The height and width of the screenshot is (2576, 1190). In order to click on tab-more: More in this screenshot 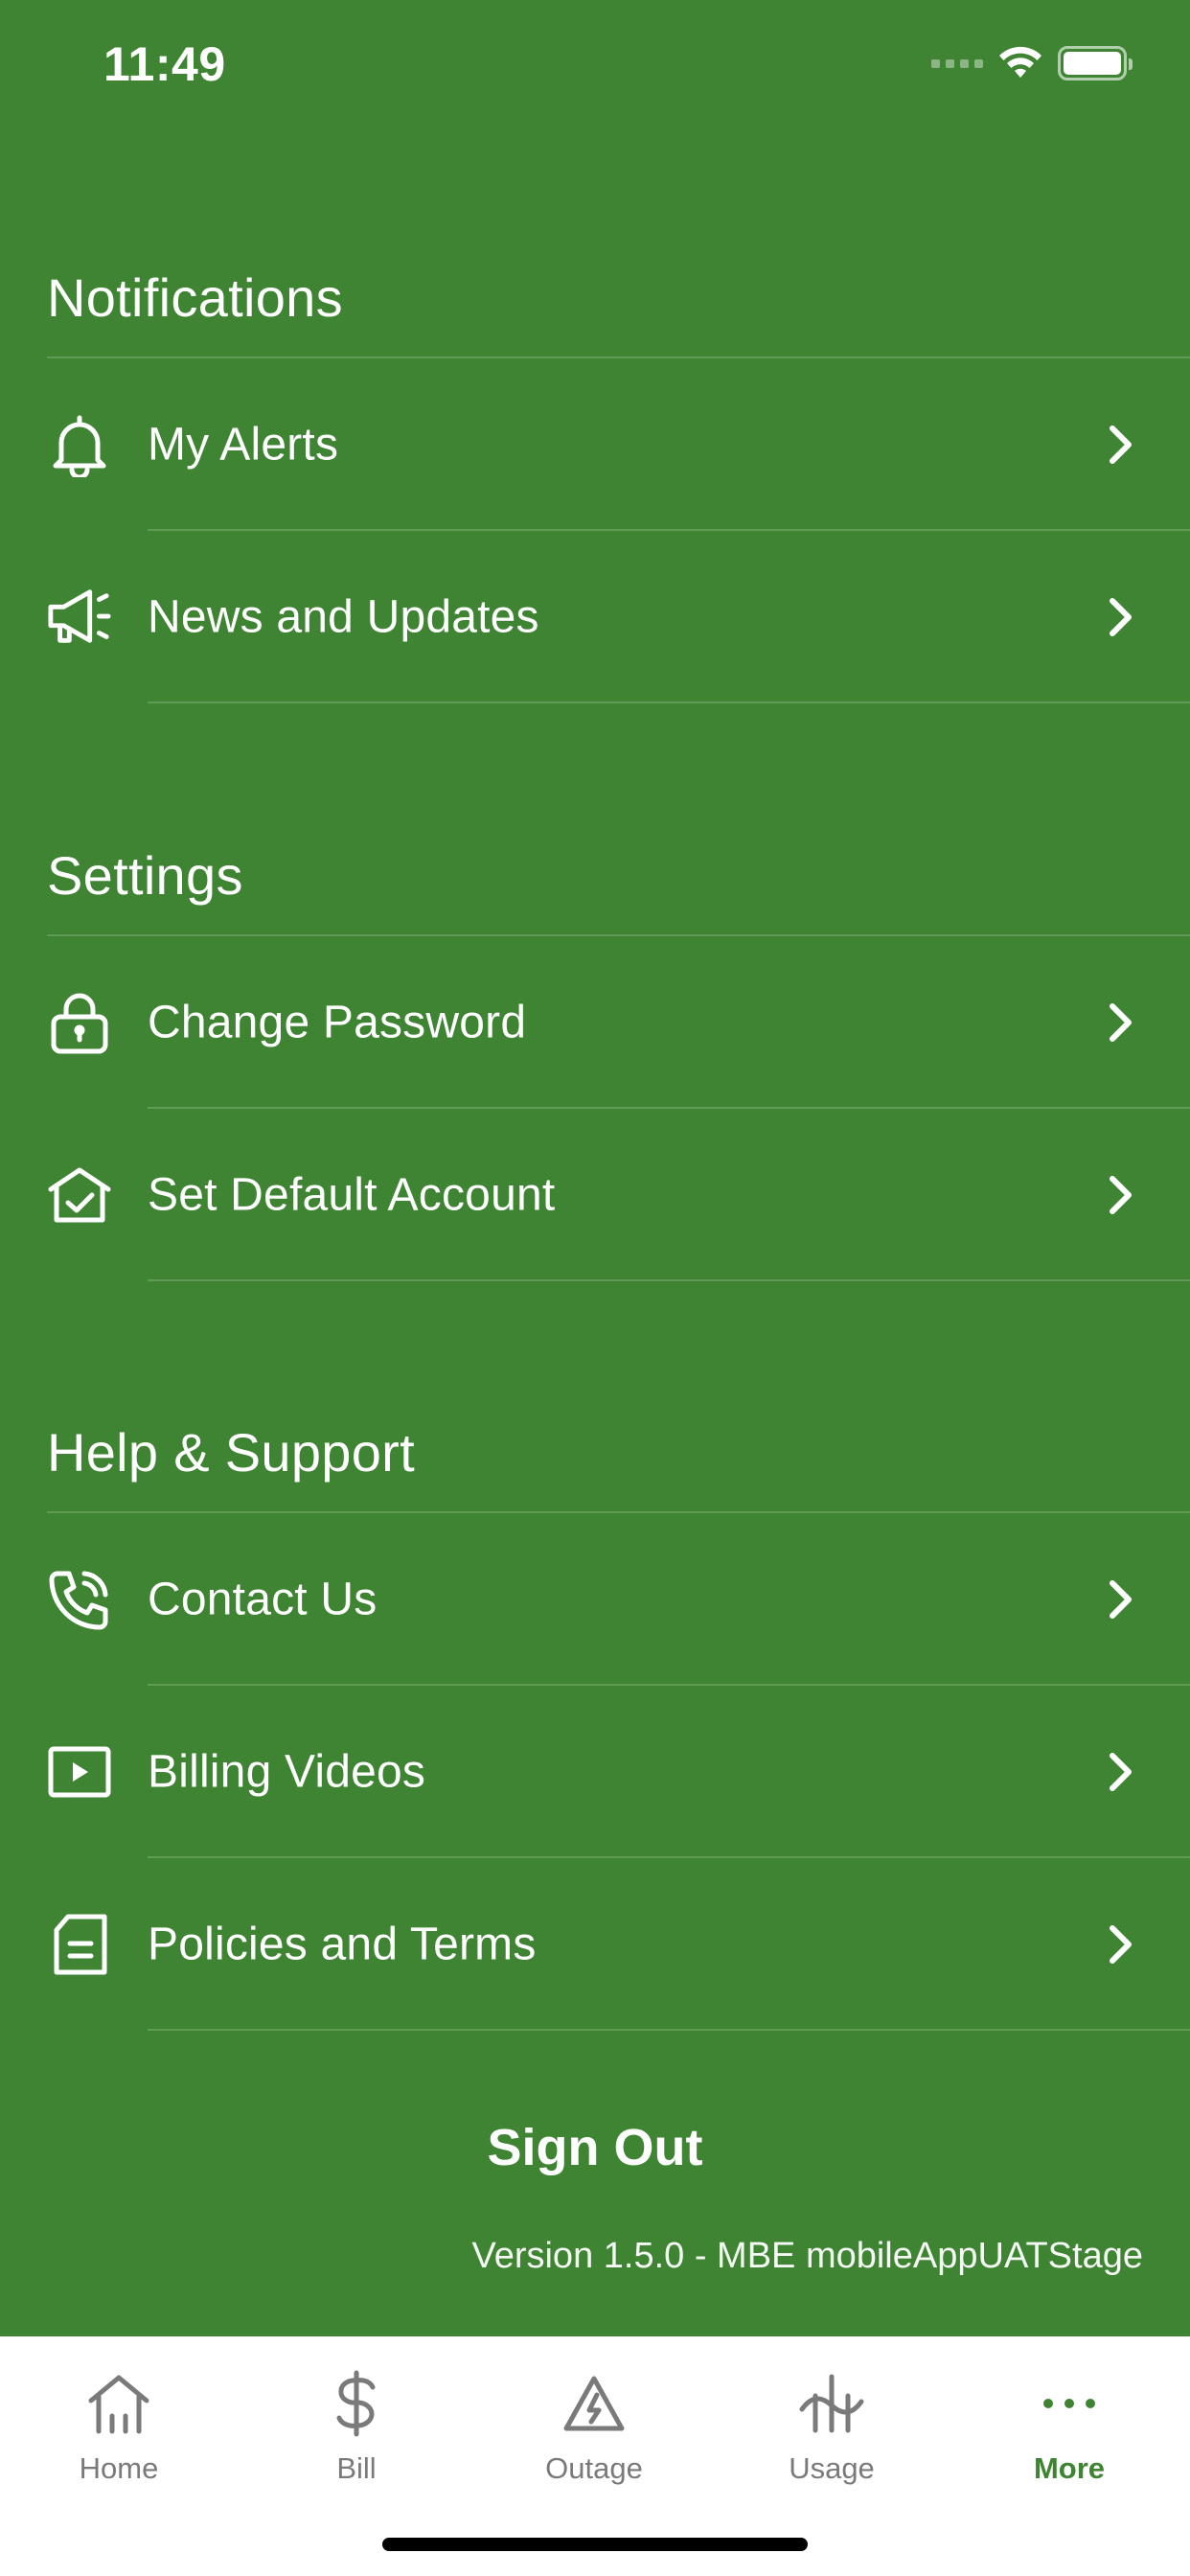, I will do `click(1069, 2441)`.